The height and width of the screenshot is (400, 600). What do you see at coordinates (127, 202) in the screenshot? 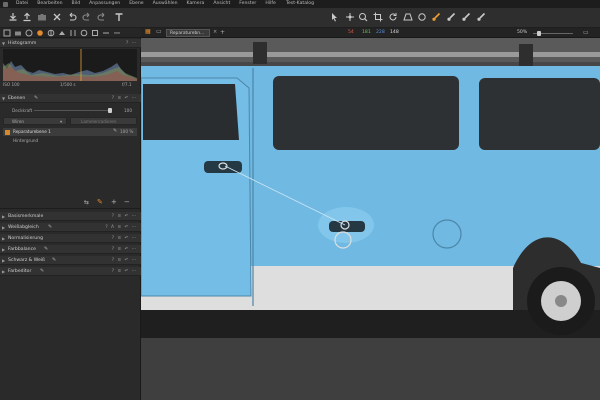
I see `remove-layer-icon: −` at bounding box center [127, 202].